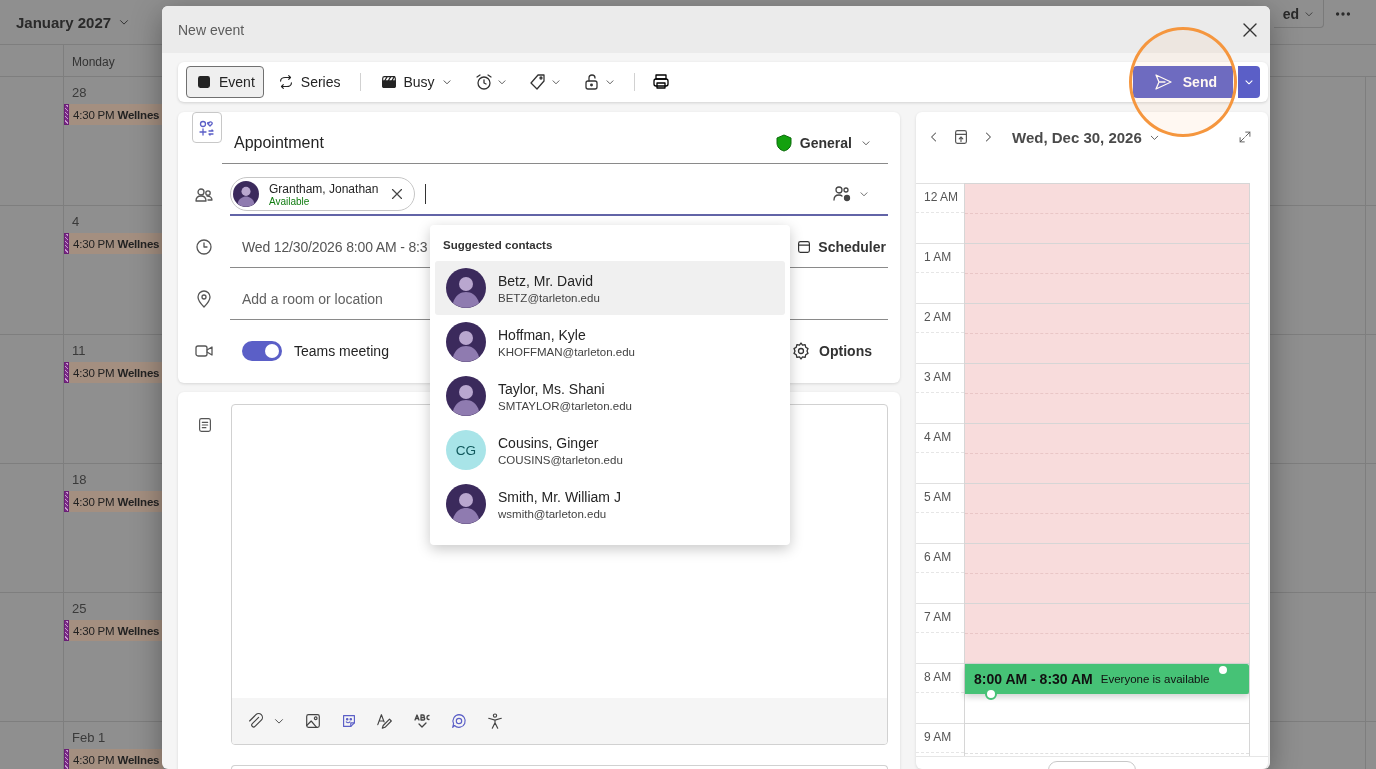 The height and width of the screenshot is (769, 1376). I want to click on toggle-label: Teams meeting, so click(341, 351).